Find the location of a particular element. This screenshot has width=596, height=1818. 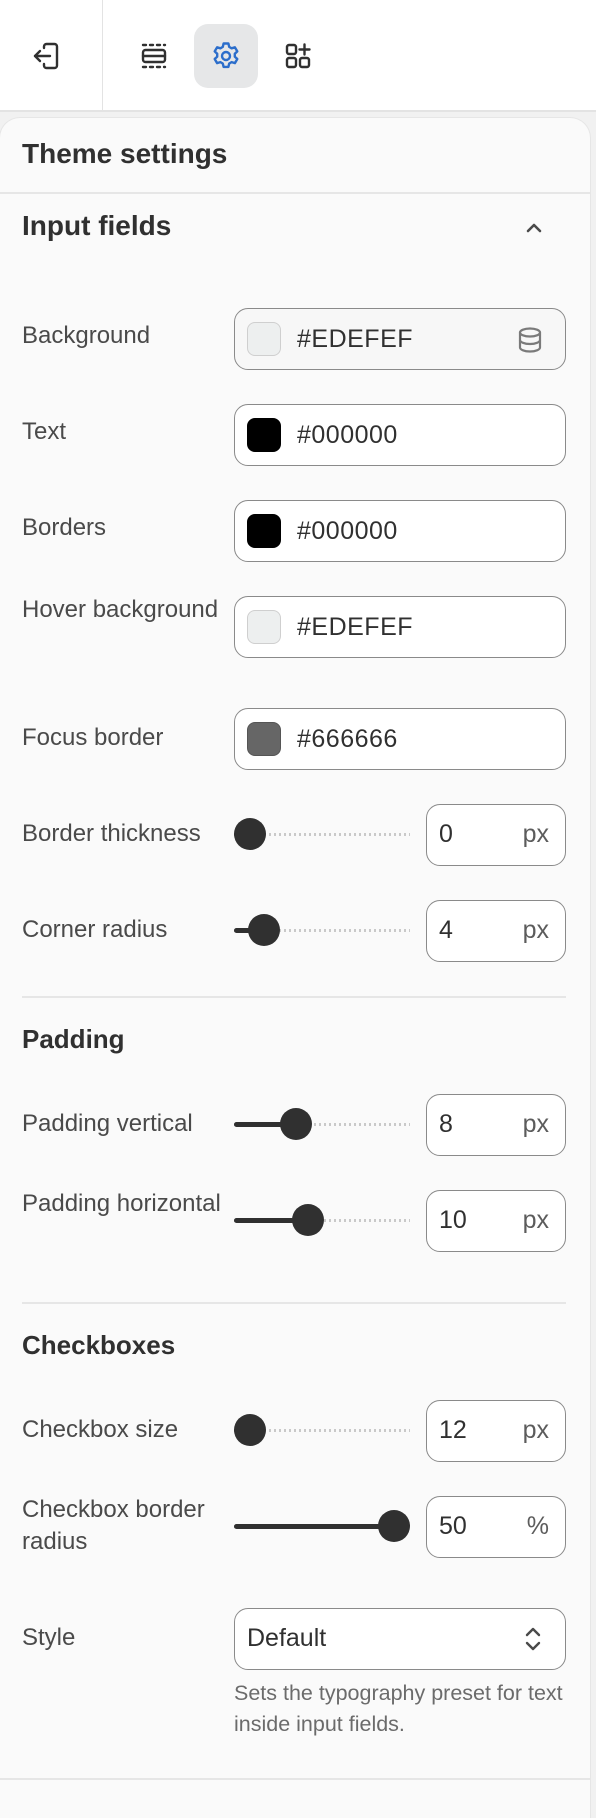

style-select: Default is located at coordinates (400, 1639).